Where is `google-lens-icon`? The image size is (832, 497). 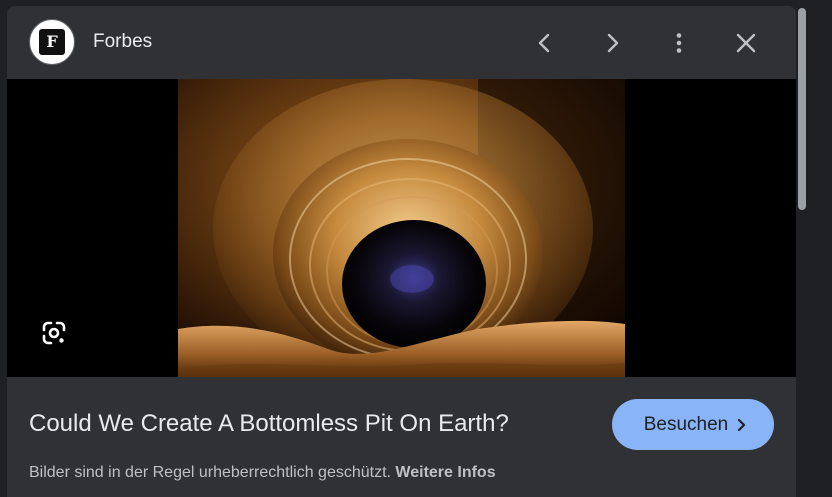 google-lens-icon is located at coordinates (54, 333).